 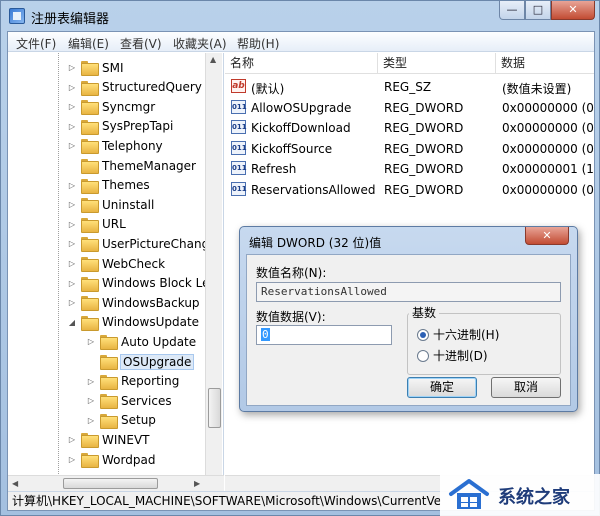 What do you see at coordinates (460, 356) in the screenshot?
I see `radio-dec-label: 十进制(D)` at bounding box center [460, 356].